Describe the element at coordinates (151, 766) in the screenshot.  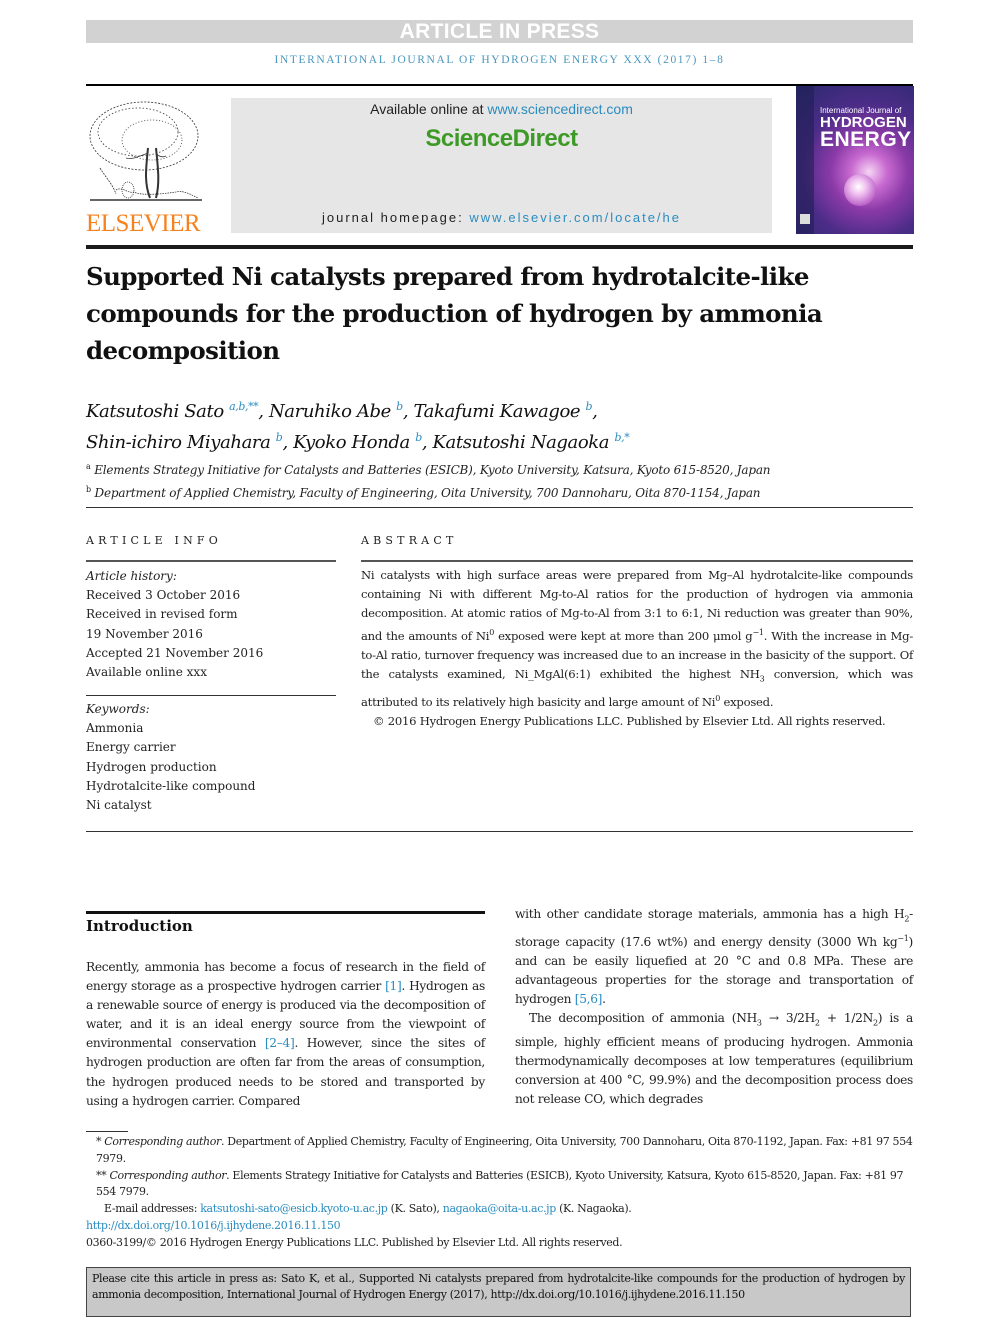
I see `keyword-item: Hydrogen production` at that location.